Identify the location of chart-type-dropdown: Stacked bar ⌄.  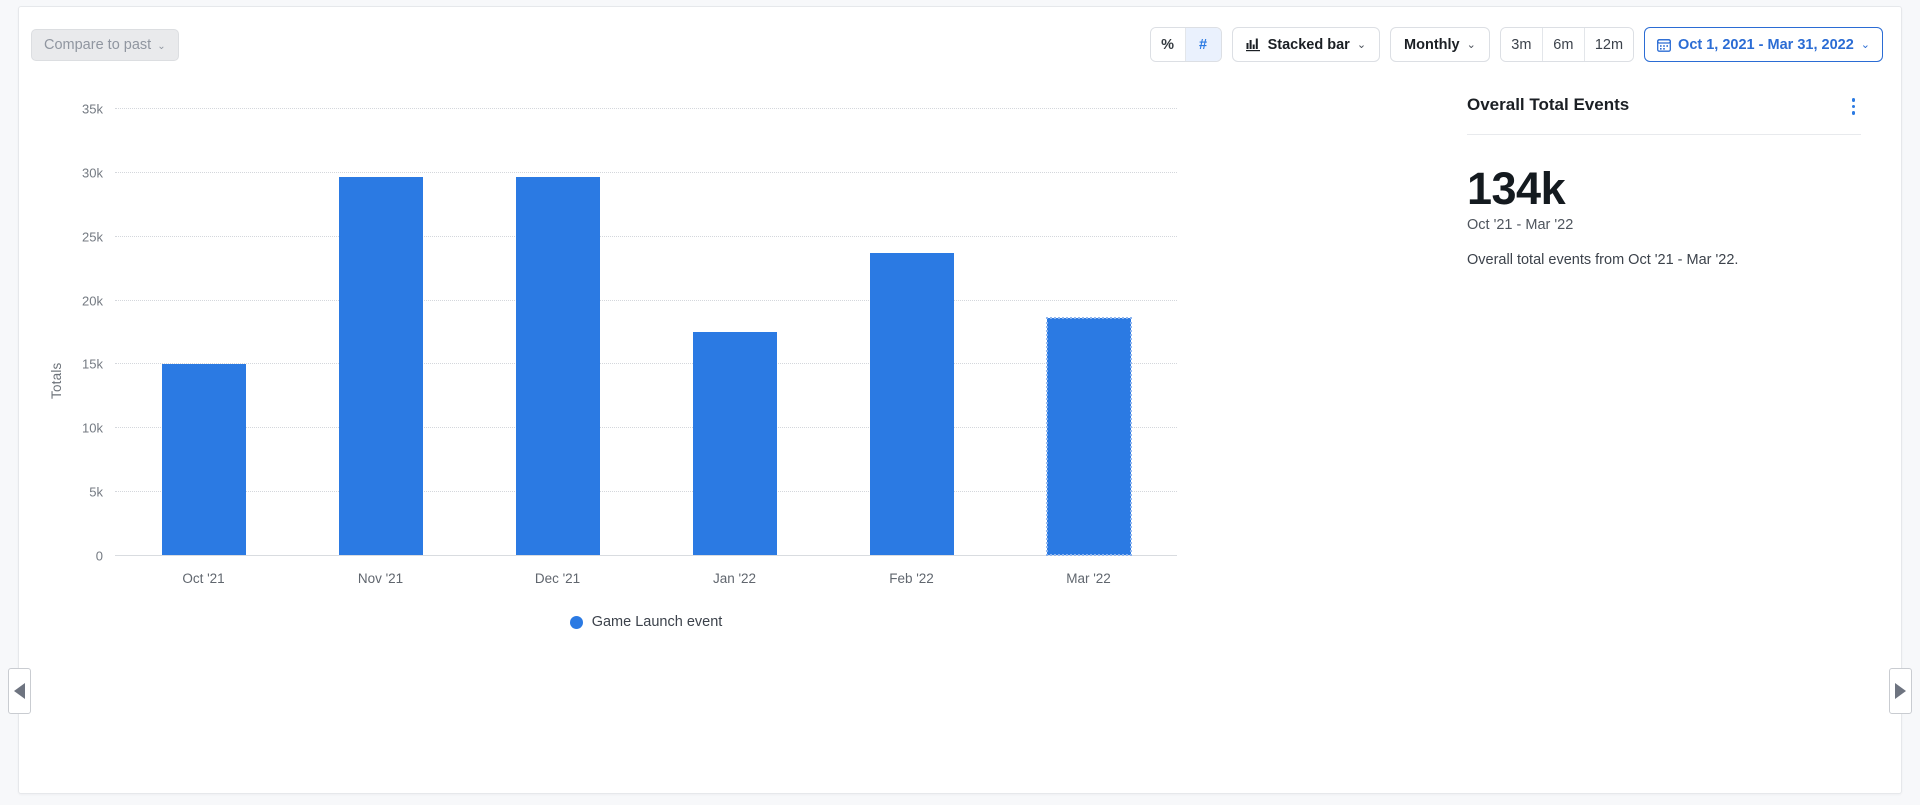
(1306, 44).